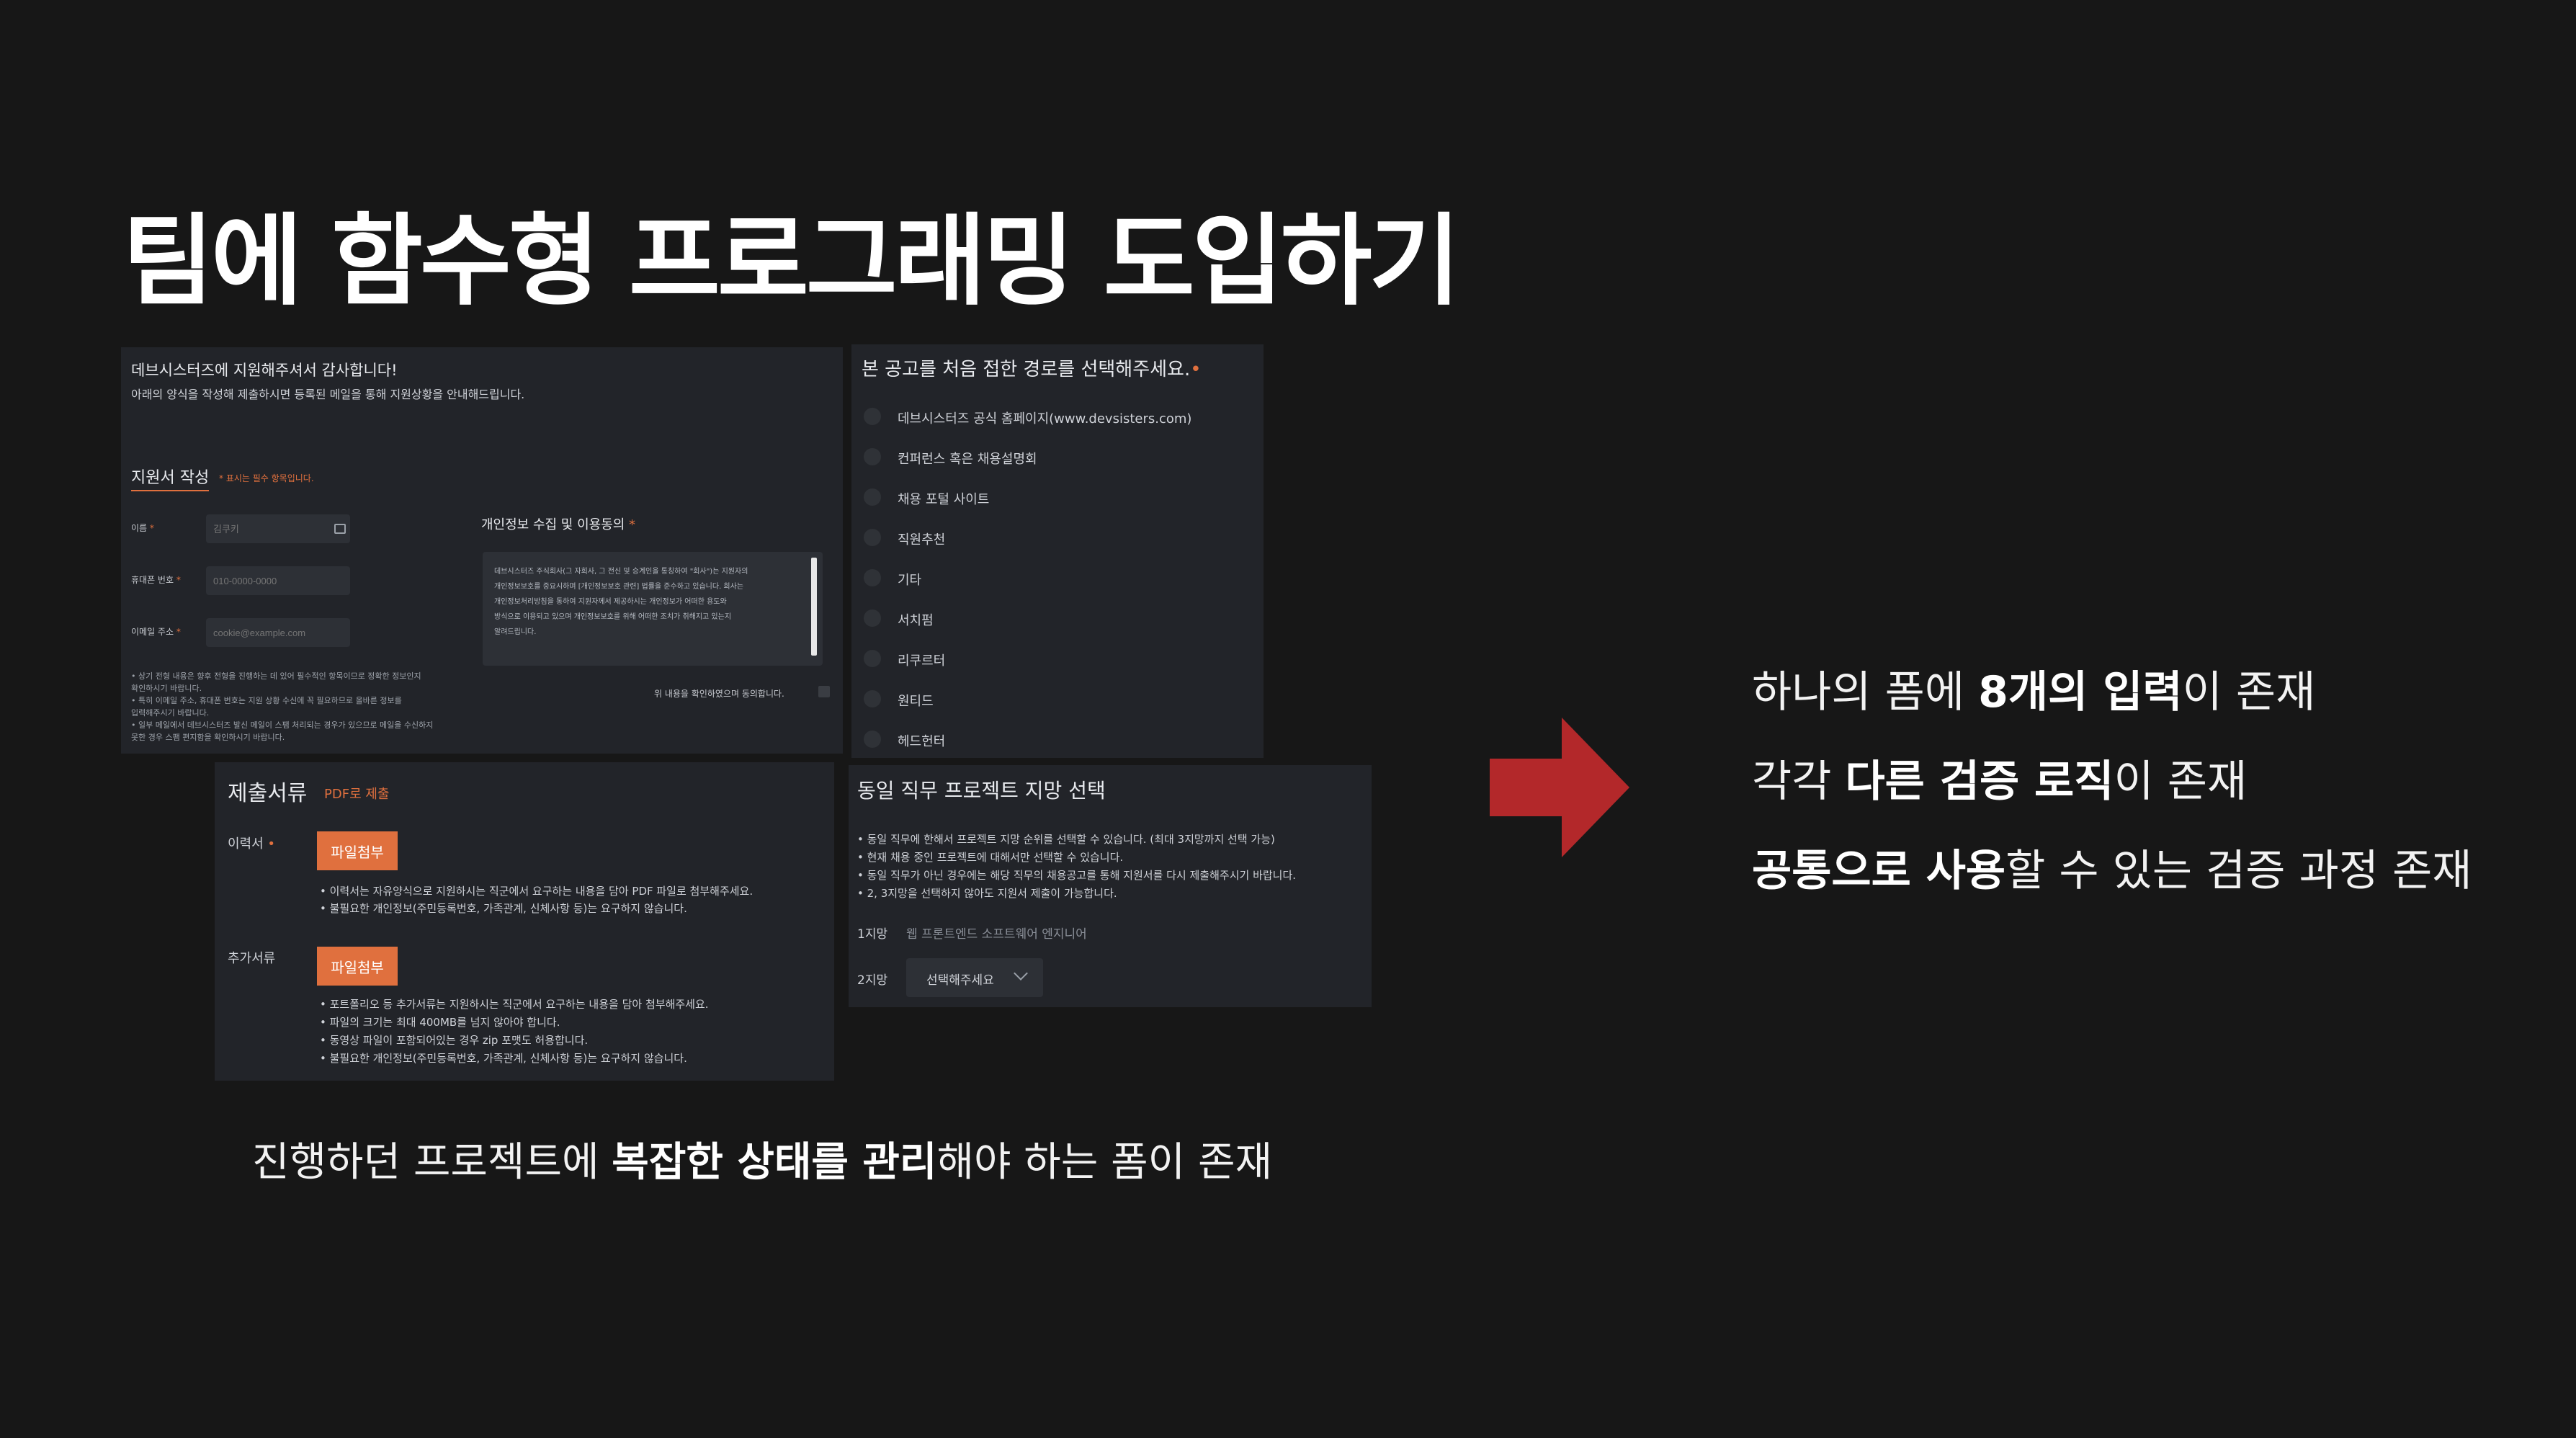  I want to click on bullet-inputs: 하나의 폼에 8개의 입력이 존재, so click(2034, 692).